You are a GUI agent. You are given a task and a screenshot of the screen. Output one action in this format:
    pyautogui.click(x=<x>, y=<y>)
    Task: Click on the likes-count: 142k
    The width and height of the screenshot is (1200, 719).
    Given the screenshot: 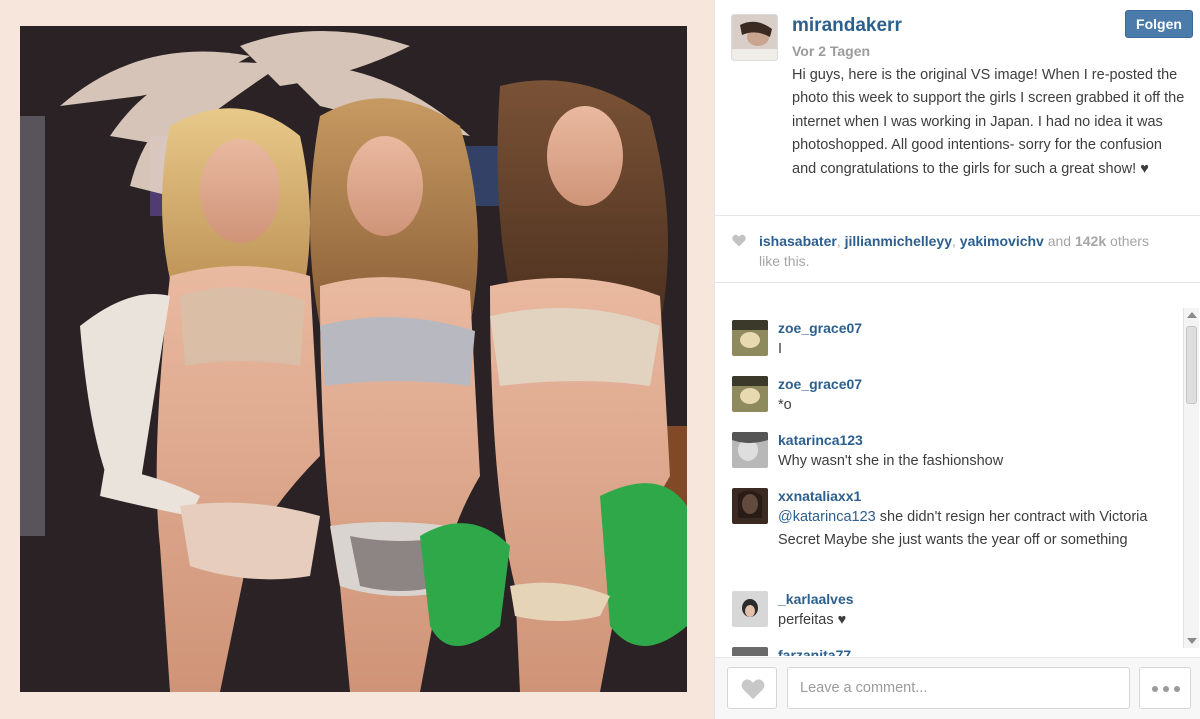 What is the action you would take?
    pyautogui.click(x=1090, y=241)
    